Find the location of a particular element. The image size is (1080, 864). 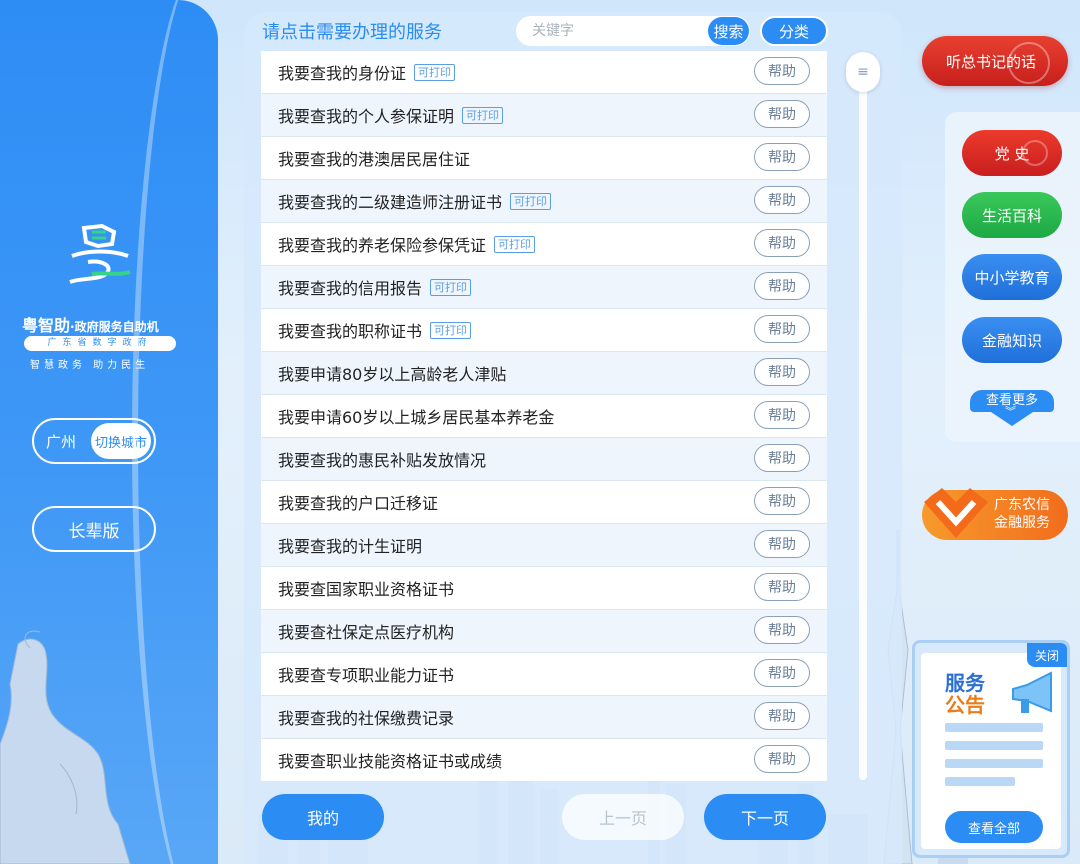

service-label: 我要申请80岁以上高龄老人津贴 is located at coordinates (392, 374).